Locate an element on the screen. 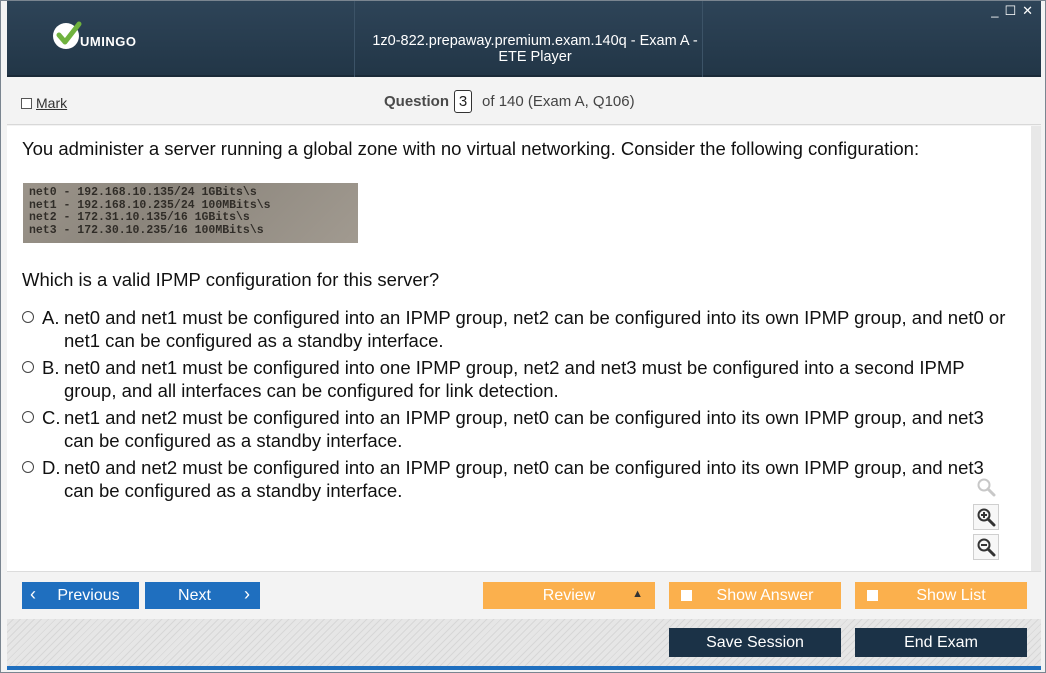  zoom-in-icon is located at coordinates (986, 517).